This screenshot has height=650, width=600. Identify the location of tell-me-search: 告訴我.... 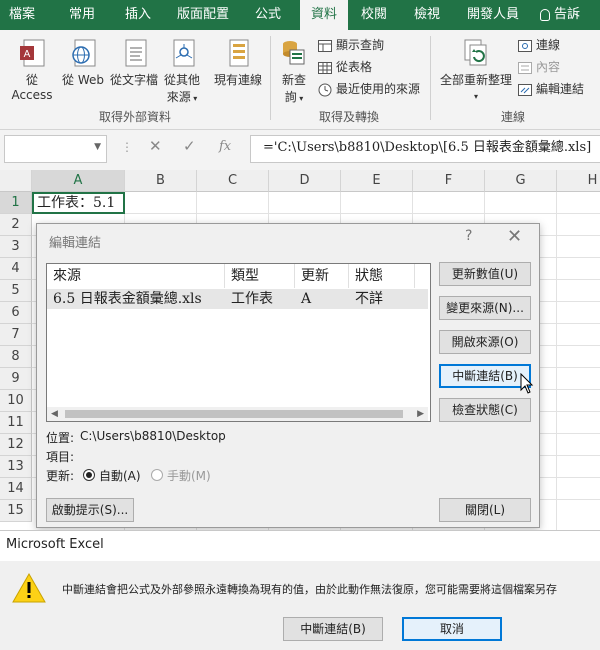
(570, 26).